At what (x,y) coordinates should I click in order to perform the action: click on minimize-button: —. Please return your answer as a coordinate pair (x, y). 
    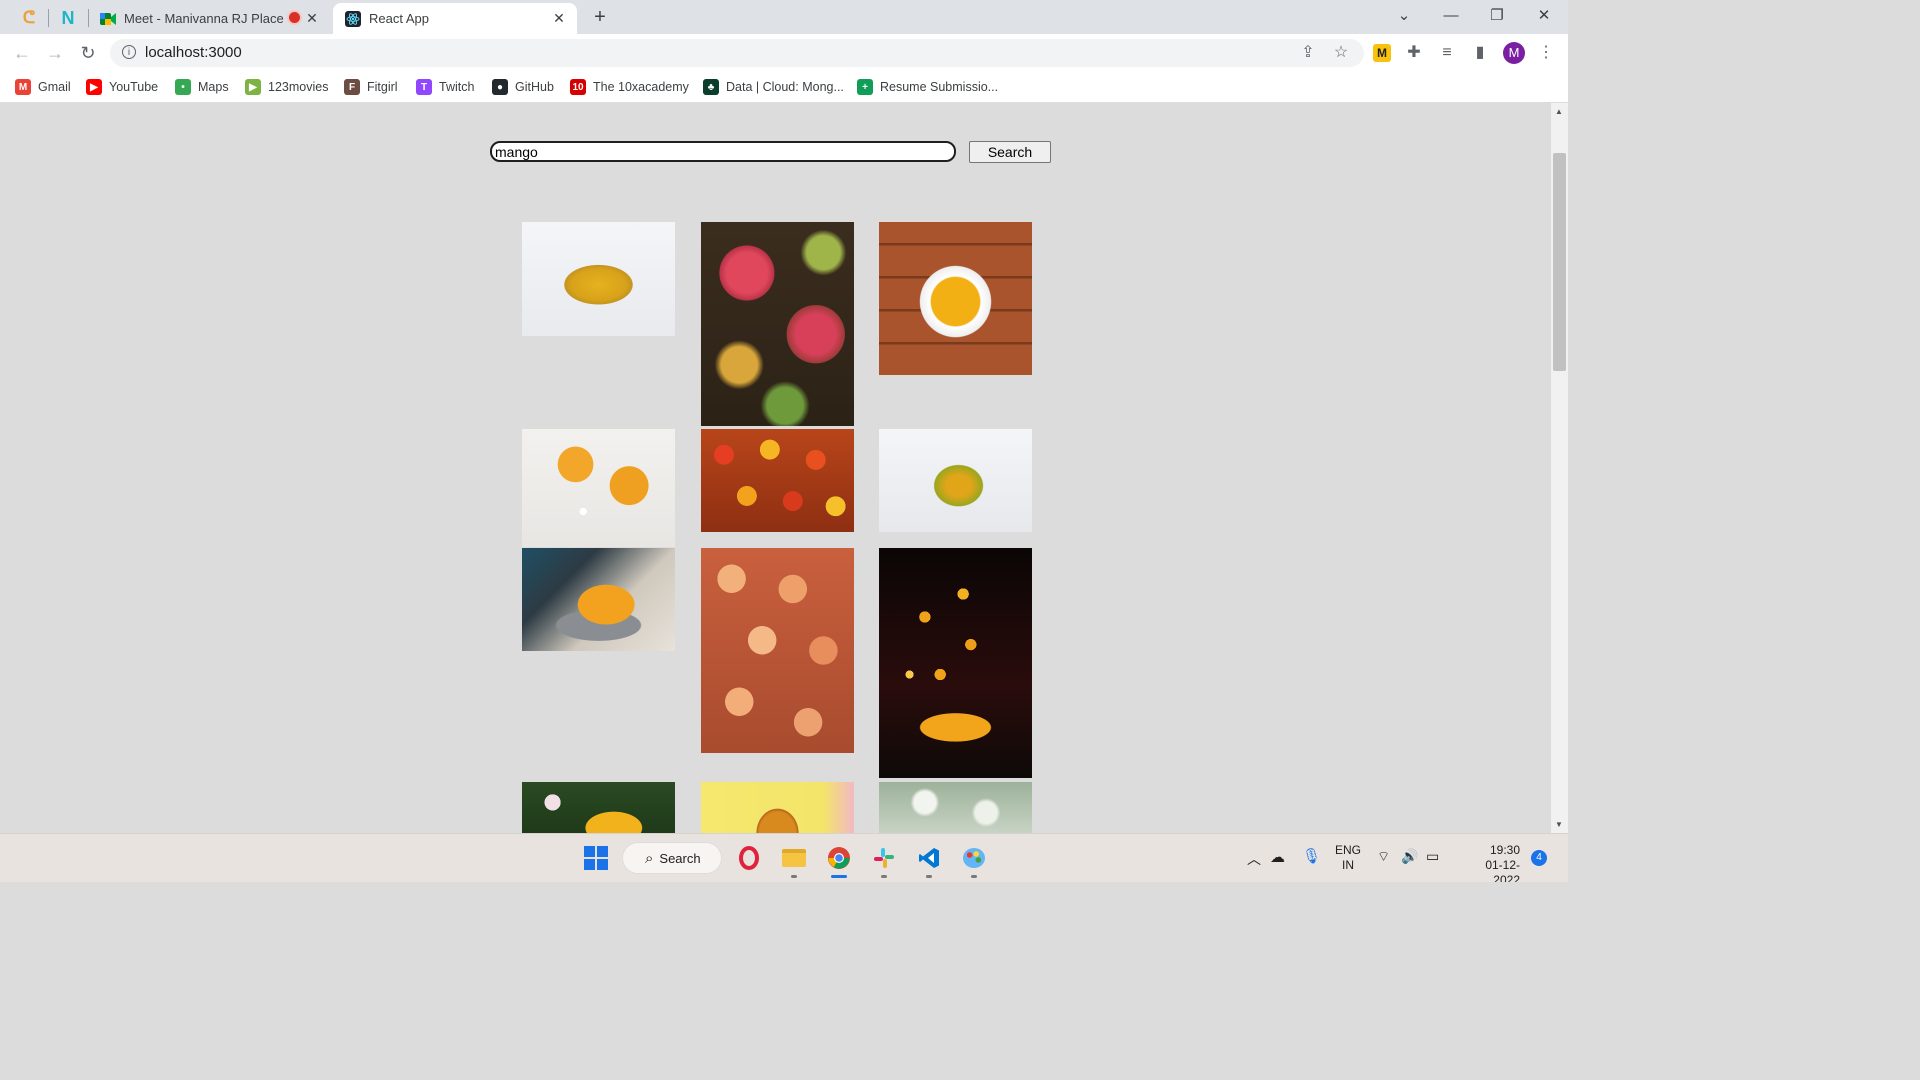
    Looking at the image, I should click on (1451, 16).